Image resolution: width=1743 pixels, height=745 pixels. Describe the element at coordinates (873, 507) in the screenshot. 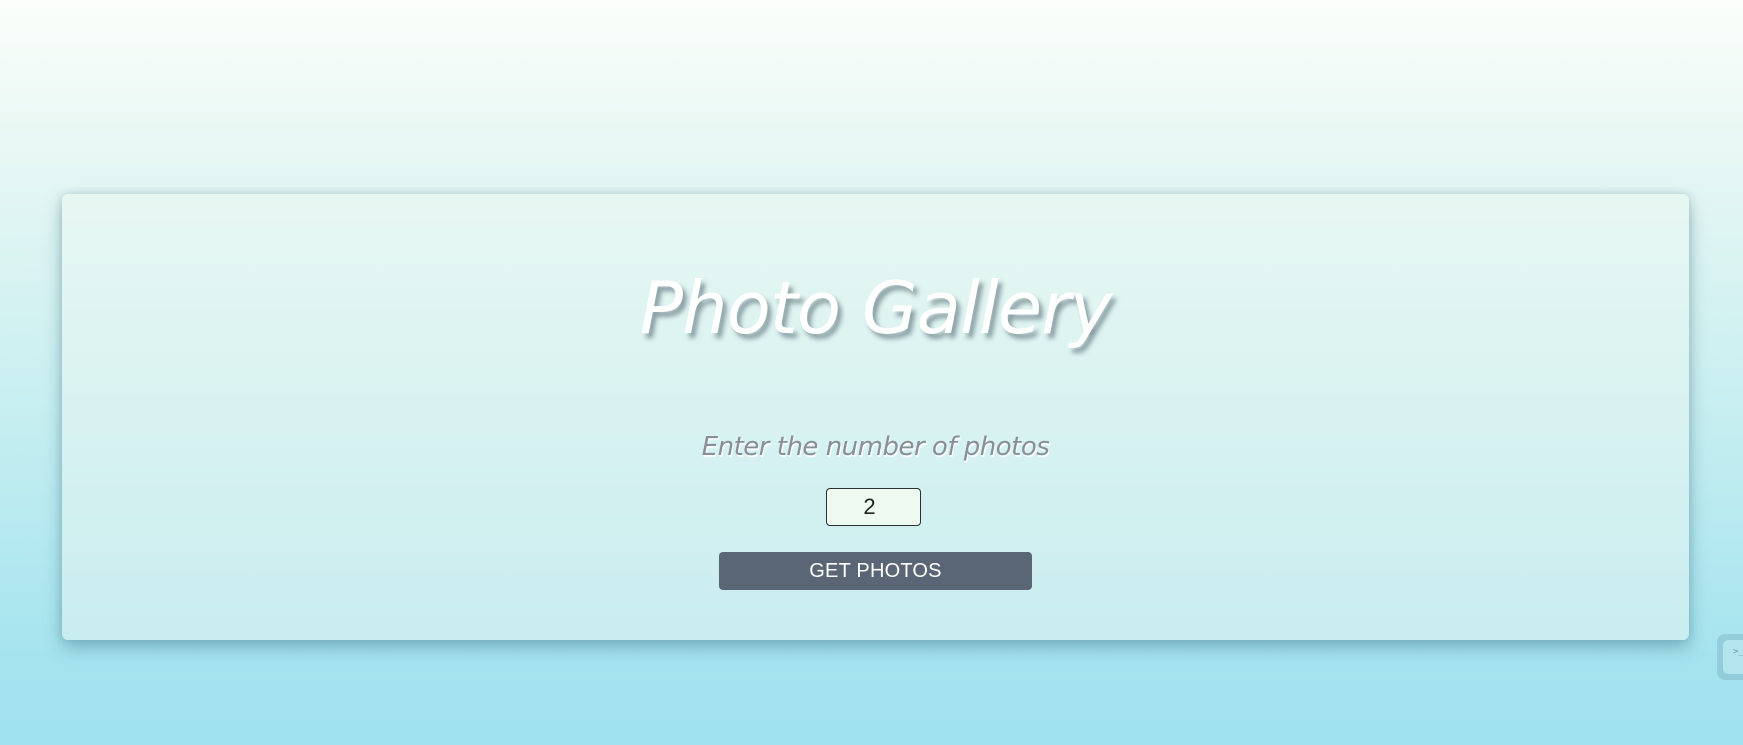

I see `photo-count-input` at that location.